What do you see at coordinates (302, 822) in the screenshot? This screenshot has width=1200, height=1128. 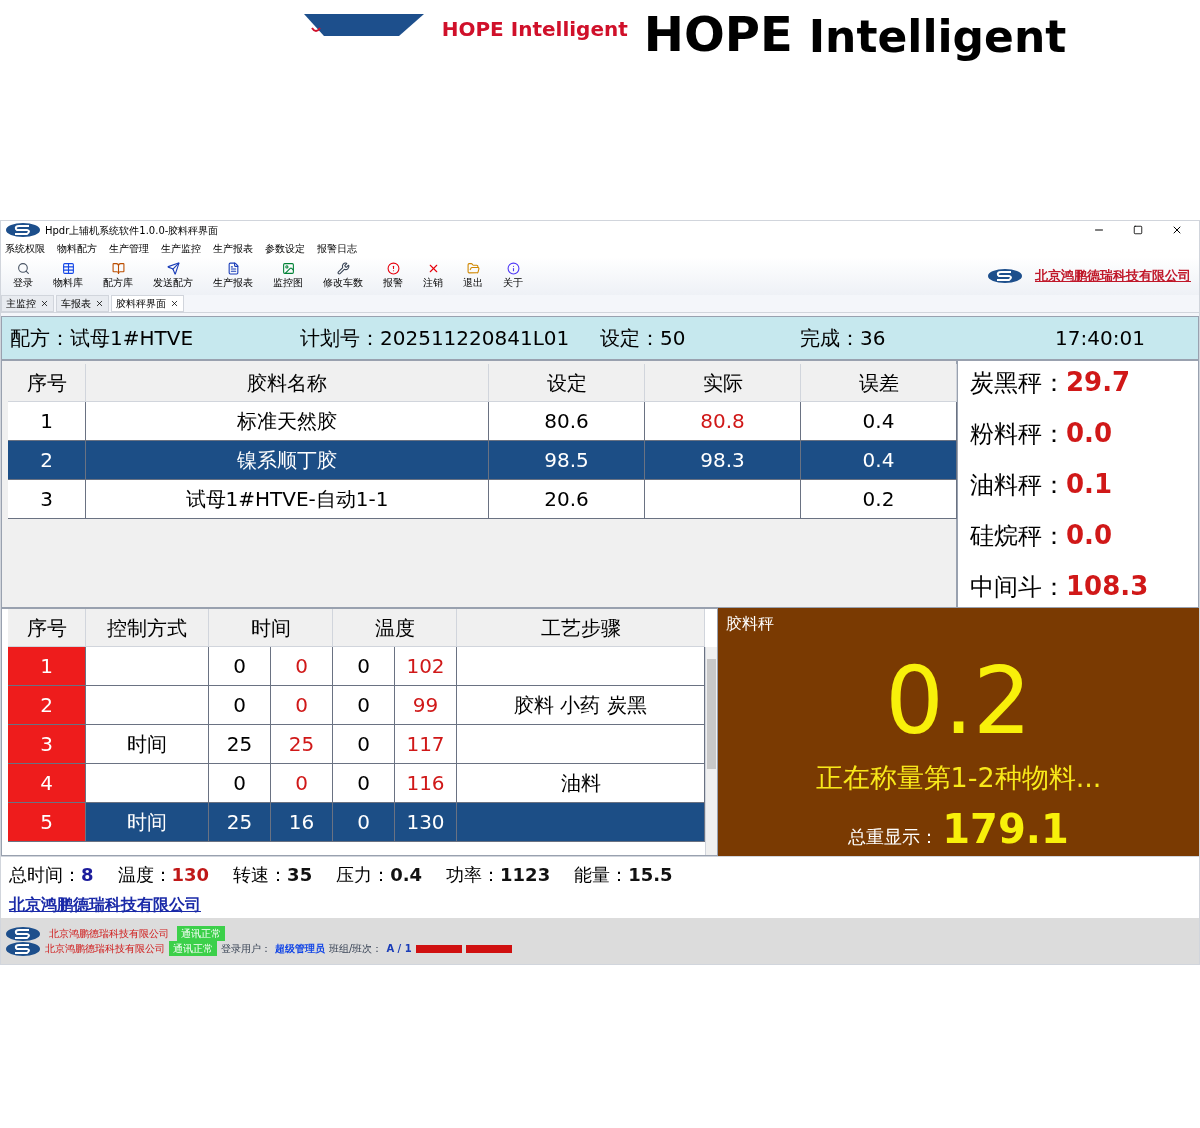 I see `table-cell: 16` at bounding box center [302, 822].